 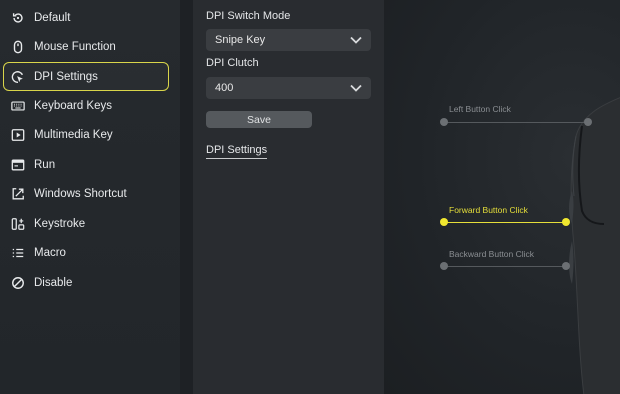 I want to click on sidebar-item-multimedia-key: Multimedia Key, so click(x=86, y=134).